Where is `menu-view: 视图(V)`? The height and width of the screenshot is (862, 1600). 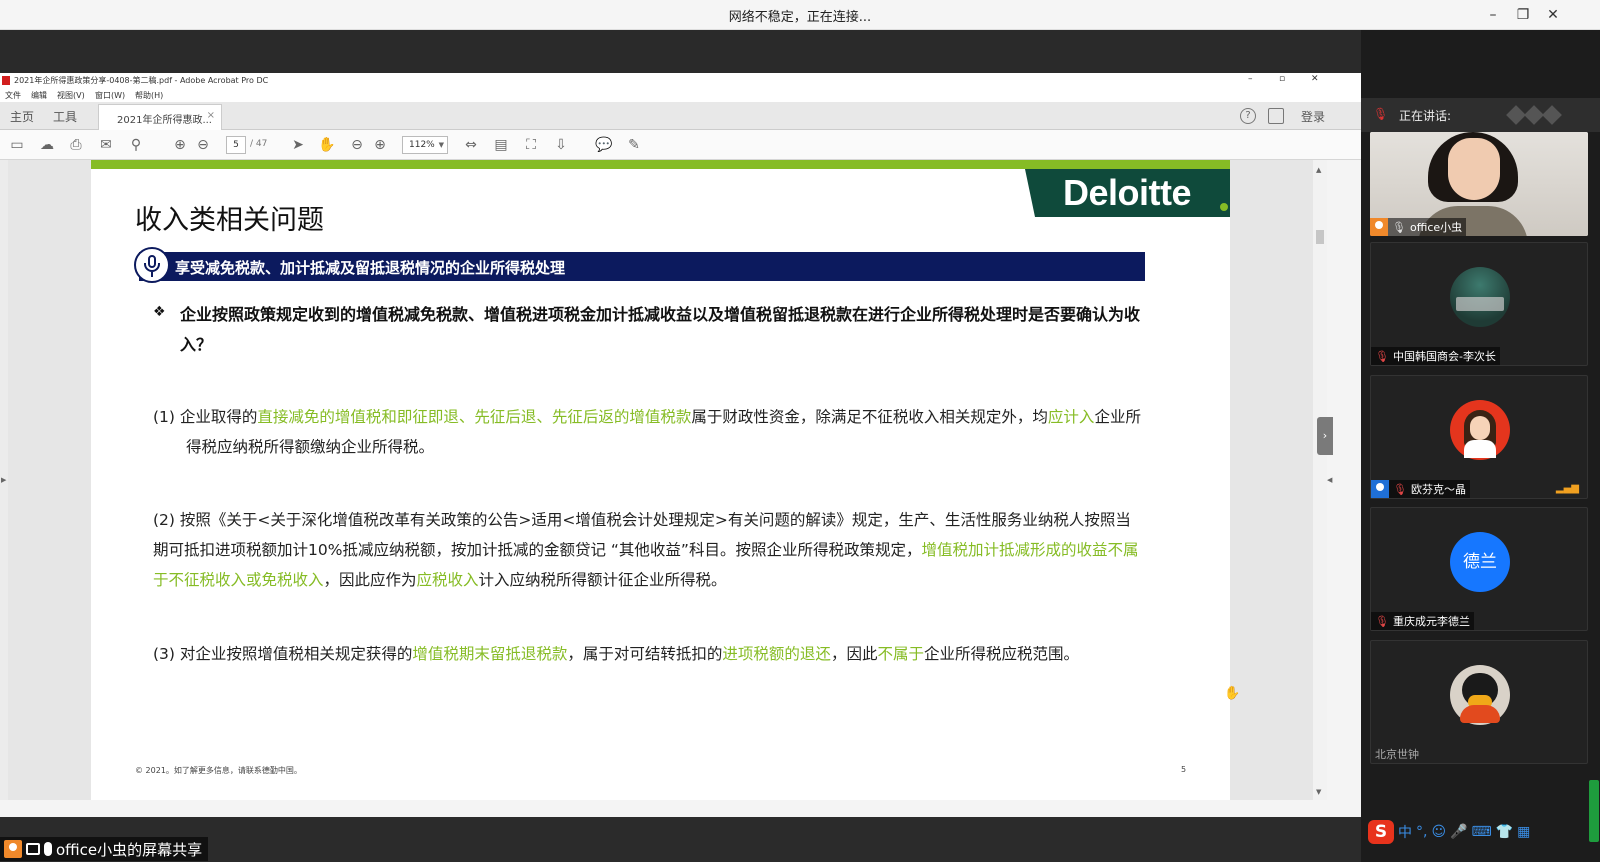 menu-view: 视图(V) is located at coordinates (71, 95).